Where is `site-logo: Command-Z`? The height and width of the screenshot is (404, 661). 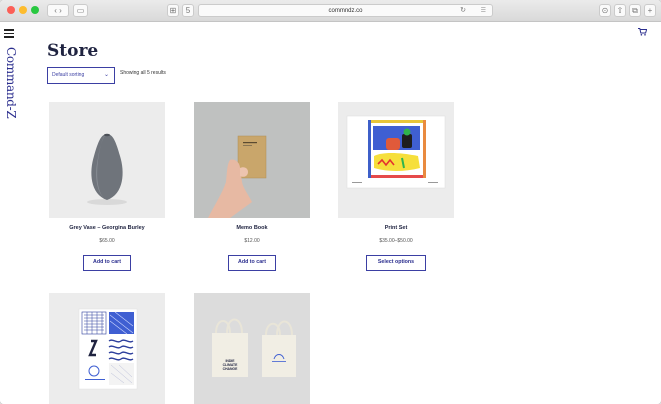 site-logo: Command-Z is located at coordinates (11, 102).